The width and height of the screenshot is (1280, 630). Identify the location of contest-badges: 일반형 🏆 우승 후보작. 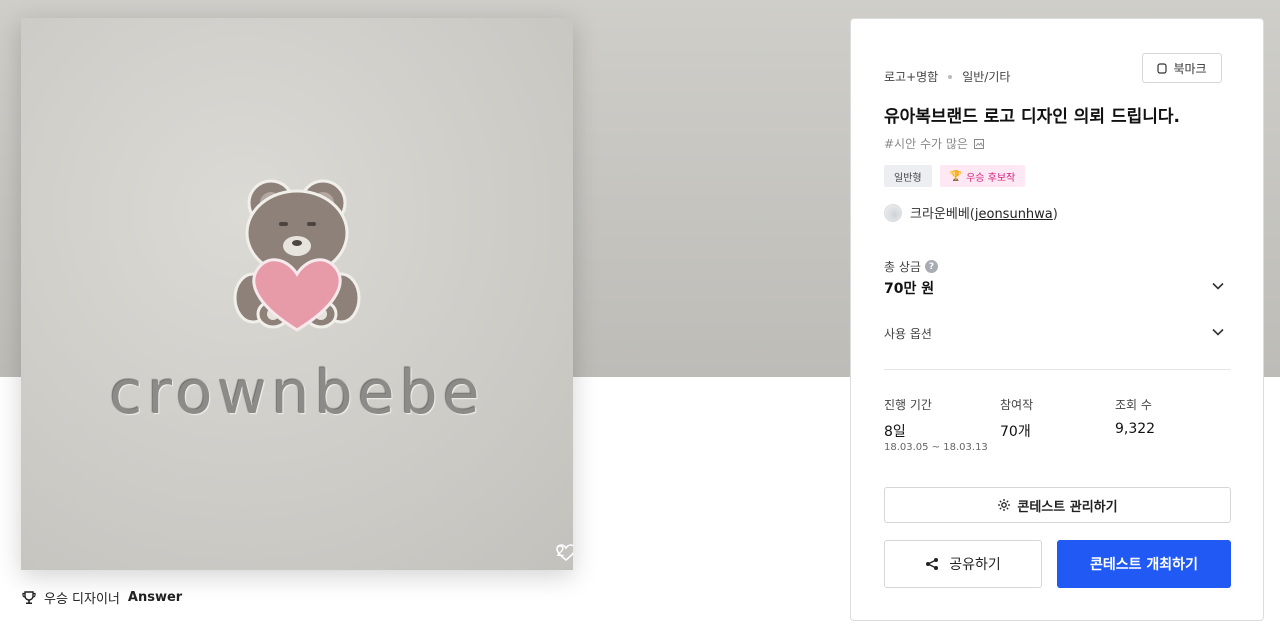
(955, 176).